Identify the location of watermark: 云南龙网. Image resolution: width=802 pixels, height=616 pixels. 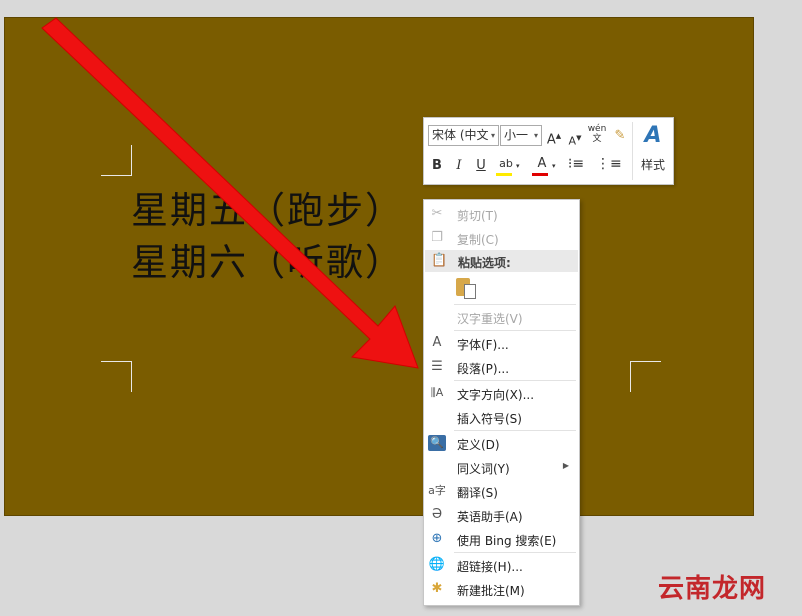
(711, 589).